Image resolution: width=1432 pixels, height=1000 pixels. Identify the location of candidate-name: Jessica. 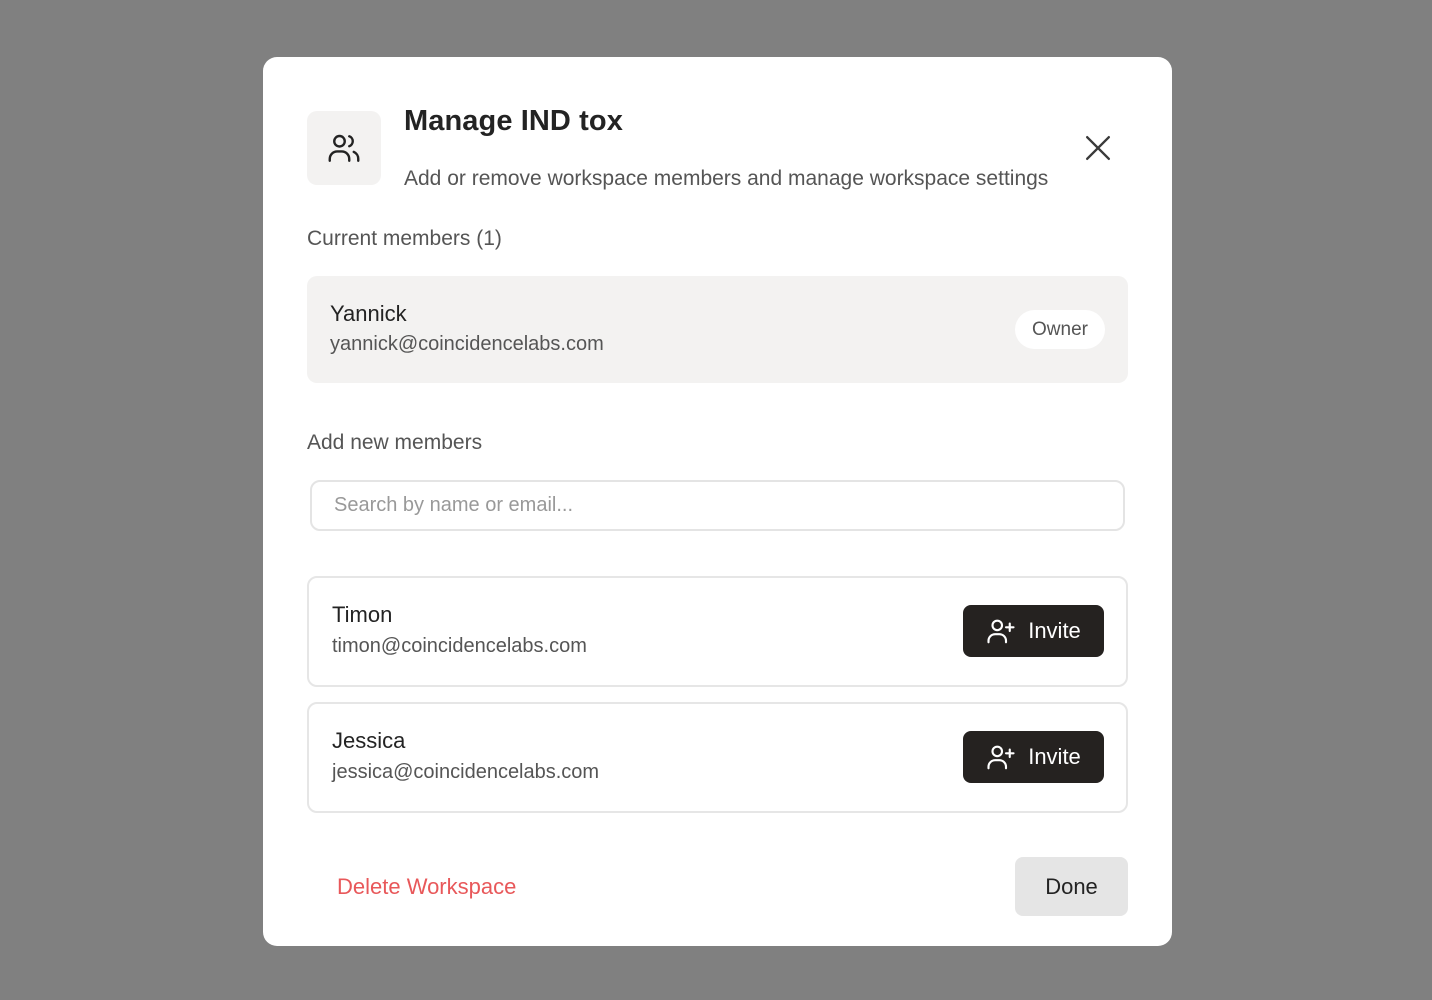
(369, 740).